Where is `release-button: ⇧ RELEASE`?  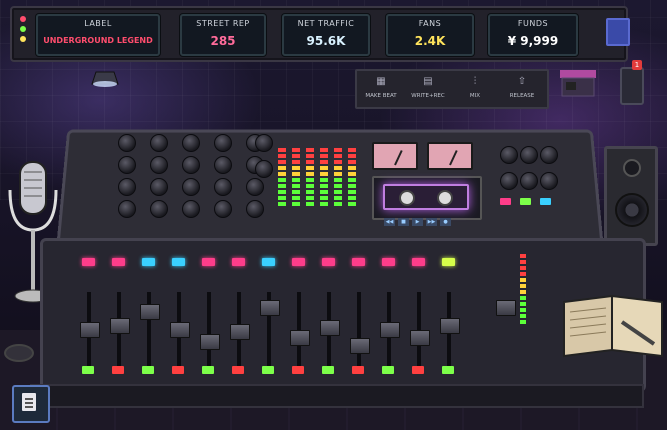 release-button: ⇧ RELEASE is located at coordinates (522, 89).